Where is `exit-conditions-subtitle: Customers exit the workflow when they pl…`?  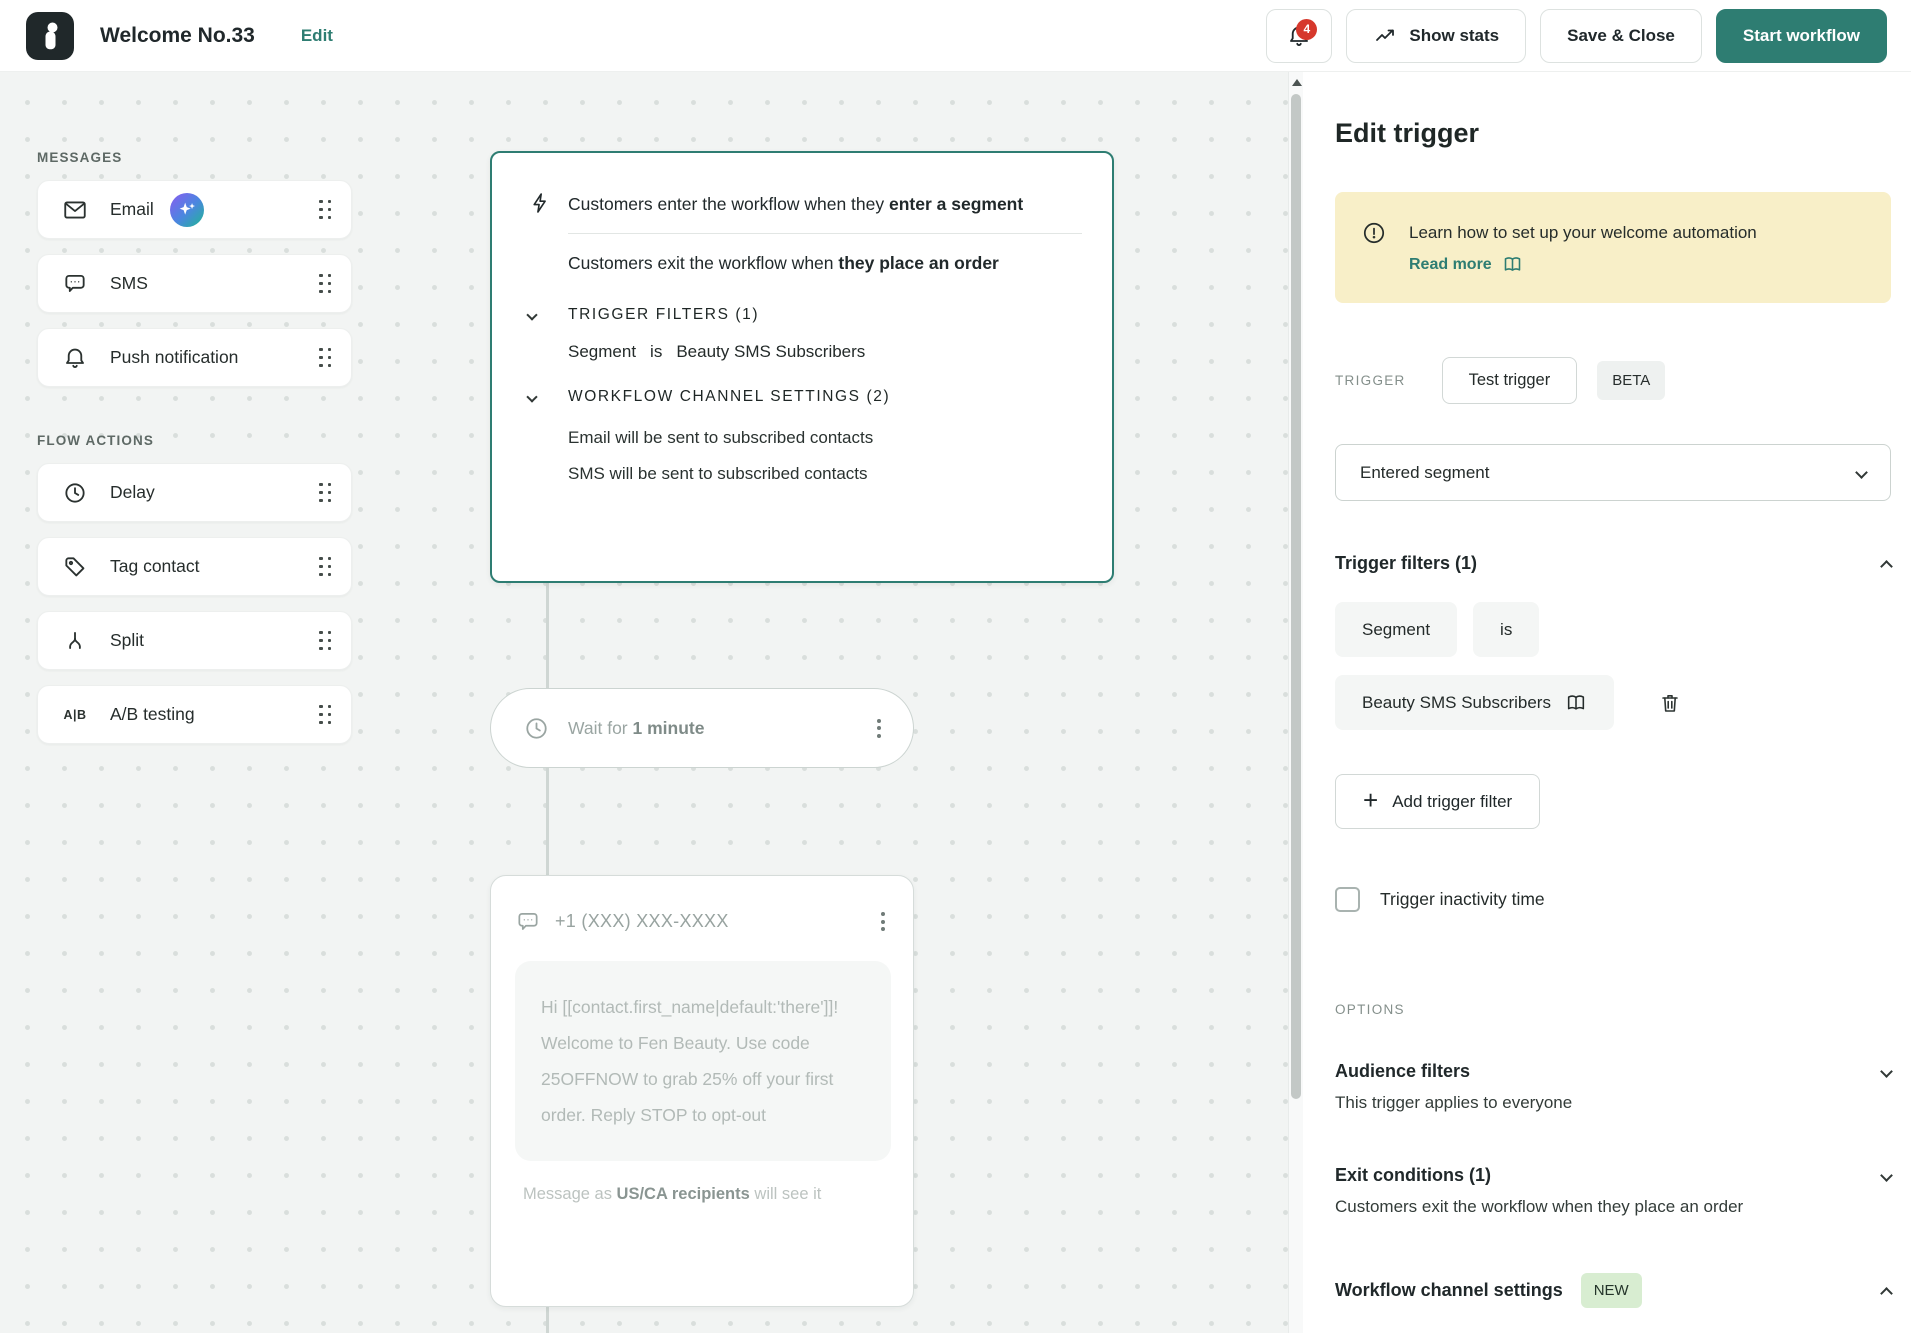 exit-conditions-subtitle: Customers exit the workflow when they pl… is located at coordinates (1539, 1206).